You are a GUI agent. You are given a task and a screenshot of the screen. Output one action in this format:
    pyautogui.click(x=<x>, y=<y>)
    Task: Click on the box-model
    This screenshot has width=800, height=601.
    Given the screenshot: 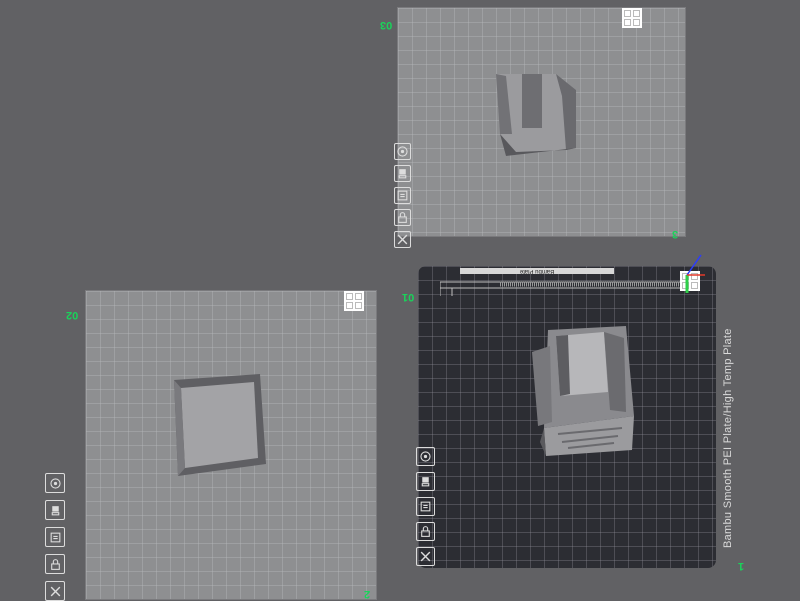 What is the action you would take?
    pyautogui.click(x=584, y=391)
    